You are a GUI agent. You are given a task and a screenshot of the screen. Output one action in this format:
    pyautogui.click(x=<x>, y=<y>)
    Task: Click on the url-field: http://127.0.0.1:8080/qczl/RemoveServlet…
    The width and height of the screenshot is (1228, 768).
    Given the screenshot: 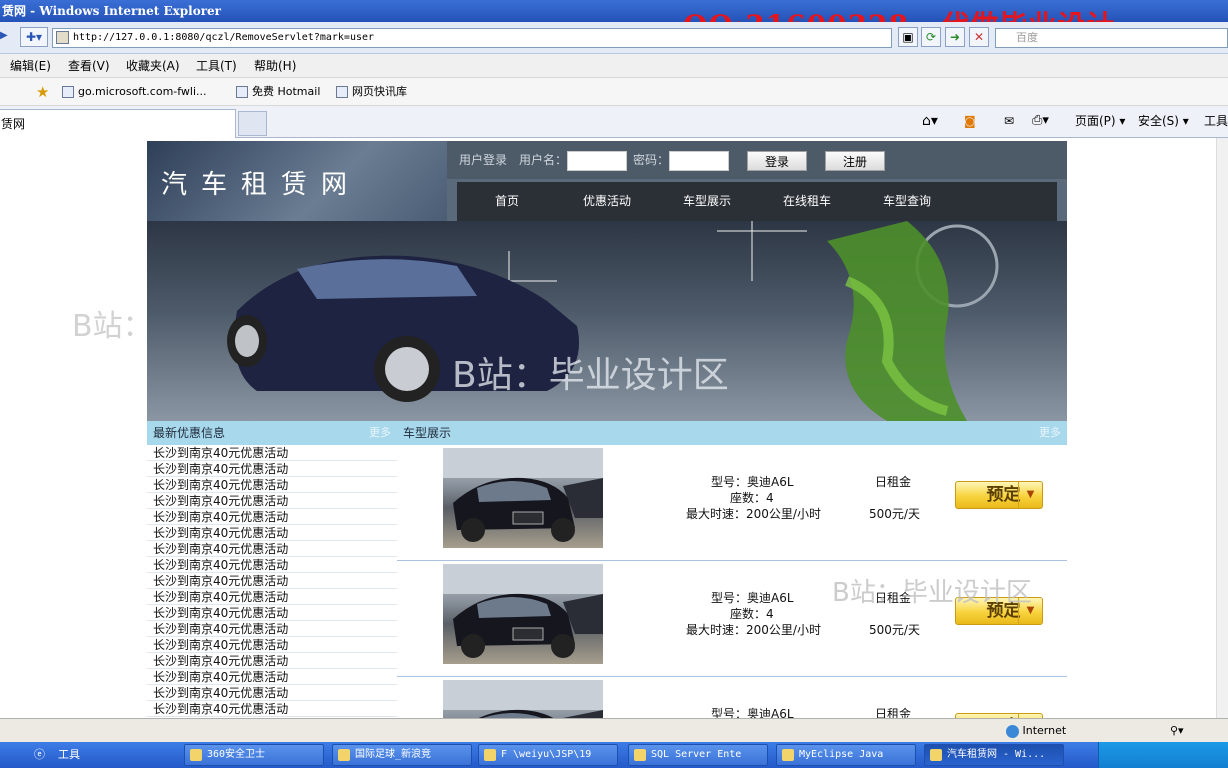 What is the action you would take?
    pyautogui.click(x=472, y=38)
    